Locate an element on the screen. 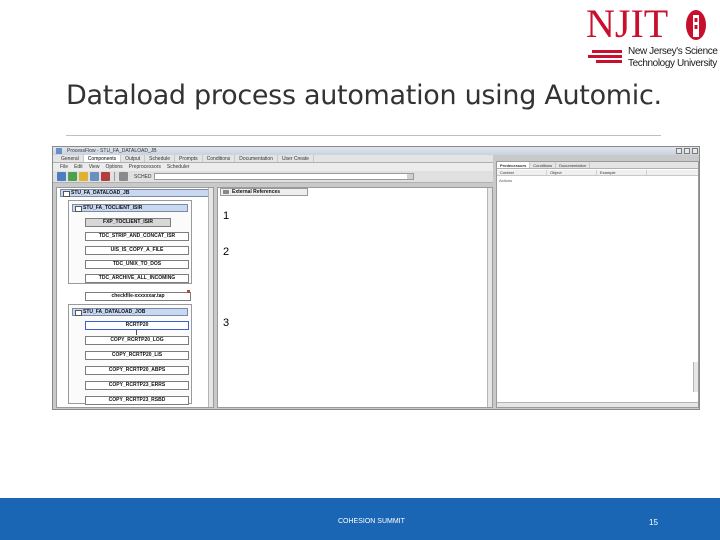 The image size is (720, 540). title-divider is located at coordinates (363, 135).